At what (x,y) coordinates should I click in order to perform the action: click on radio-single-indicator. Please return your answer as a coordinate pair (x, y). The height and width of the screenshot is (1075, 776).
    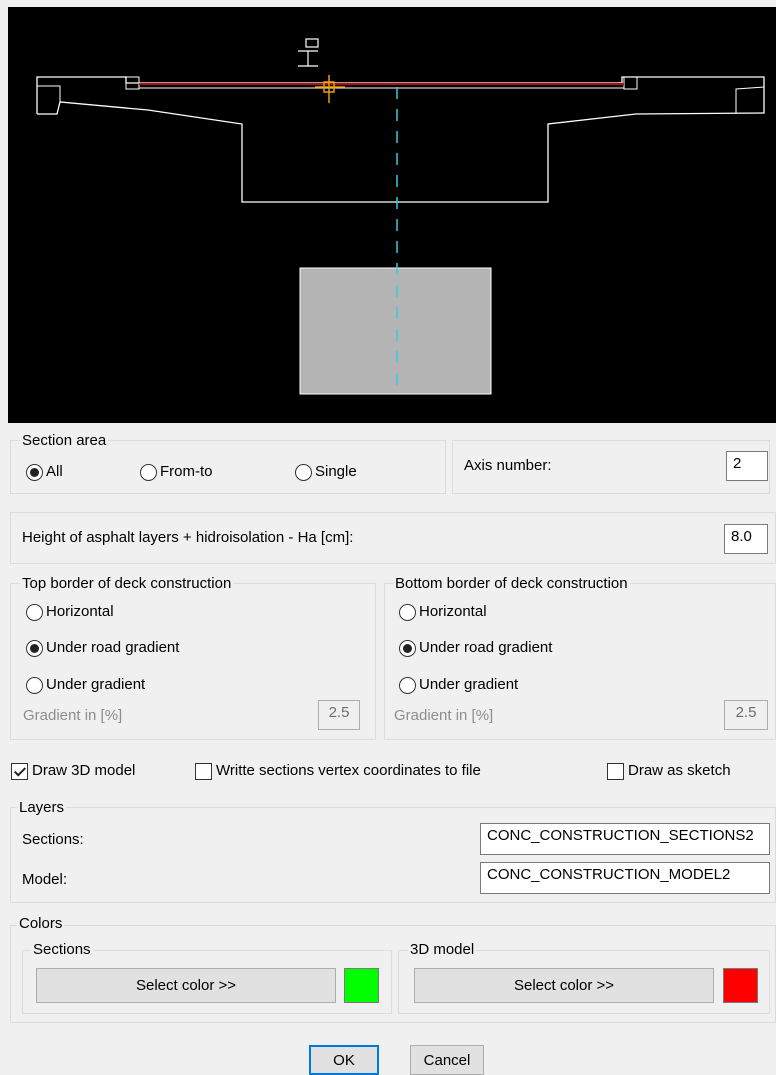
    Looking at the image, I should click on (303, 472).